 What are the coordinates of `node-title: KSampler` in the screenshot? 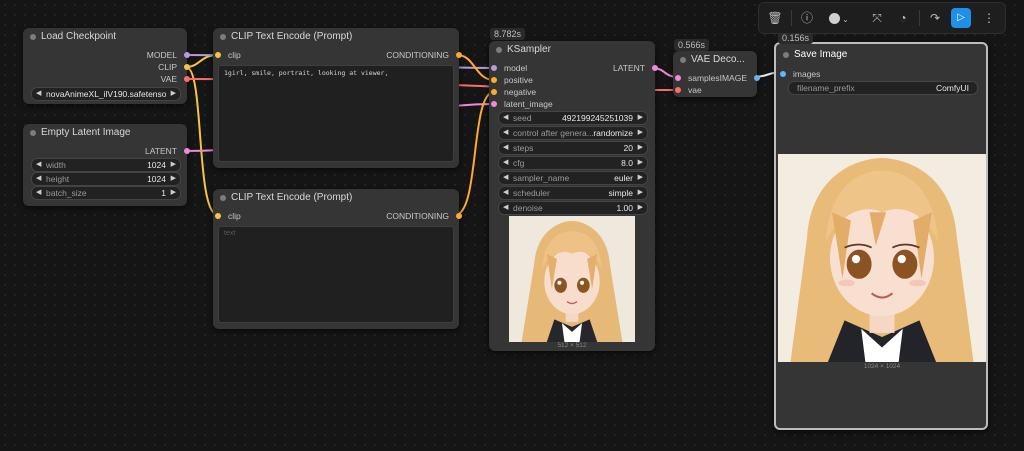 It's located at (572, 50).